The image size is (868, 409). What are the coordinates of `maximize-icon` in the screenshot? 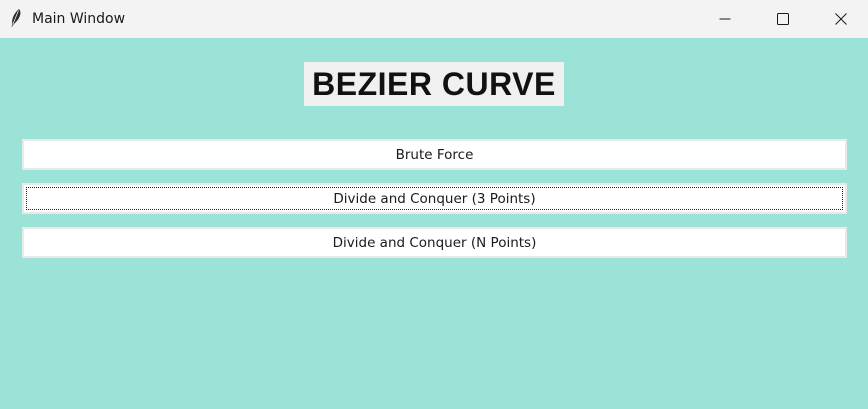 It's located at (783, 19).